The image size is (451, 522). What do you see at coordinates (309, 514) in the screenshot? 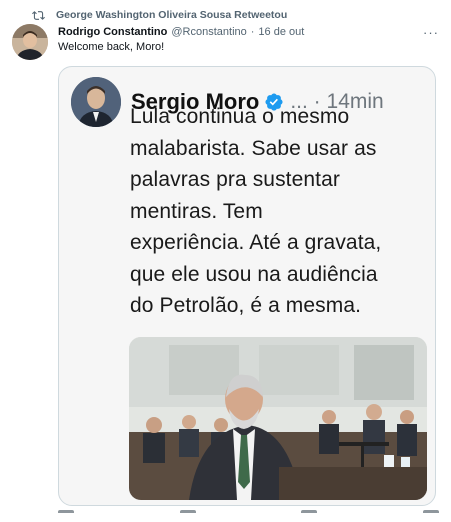
I see `like-icon` at bounding box center [309, 514].